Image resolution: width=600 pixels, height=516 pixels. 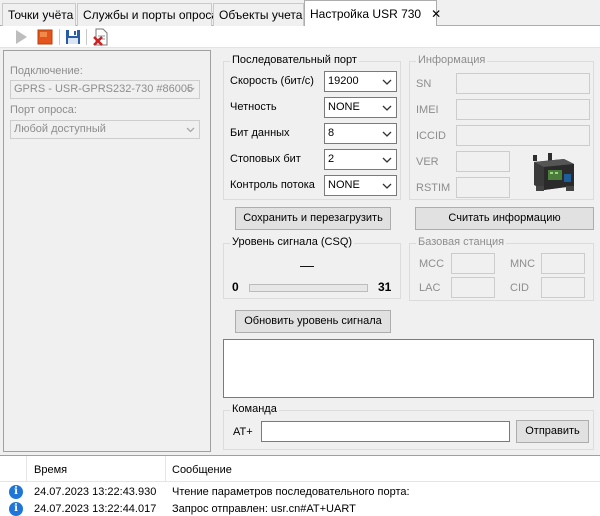 What do you see at coordinates (254, 409) in the screenshot?
I see `command-title: Команда` at bounding box center [254, 409].